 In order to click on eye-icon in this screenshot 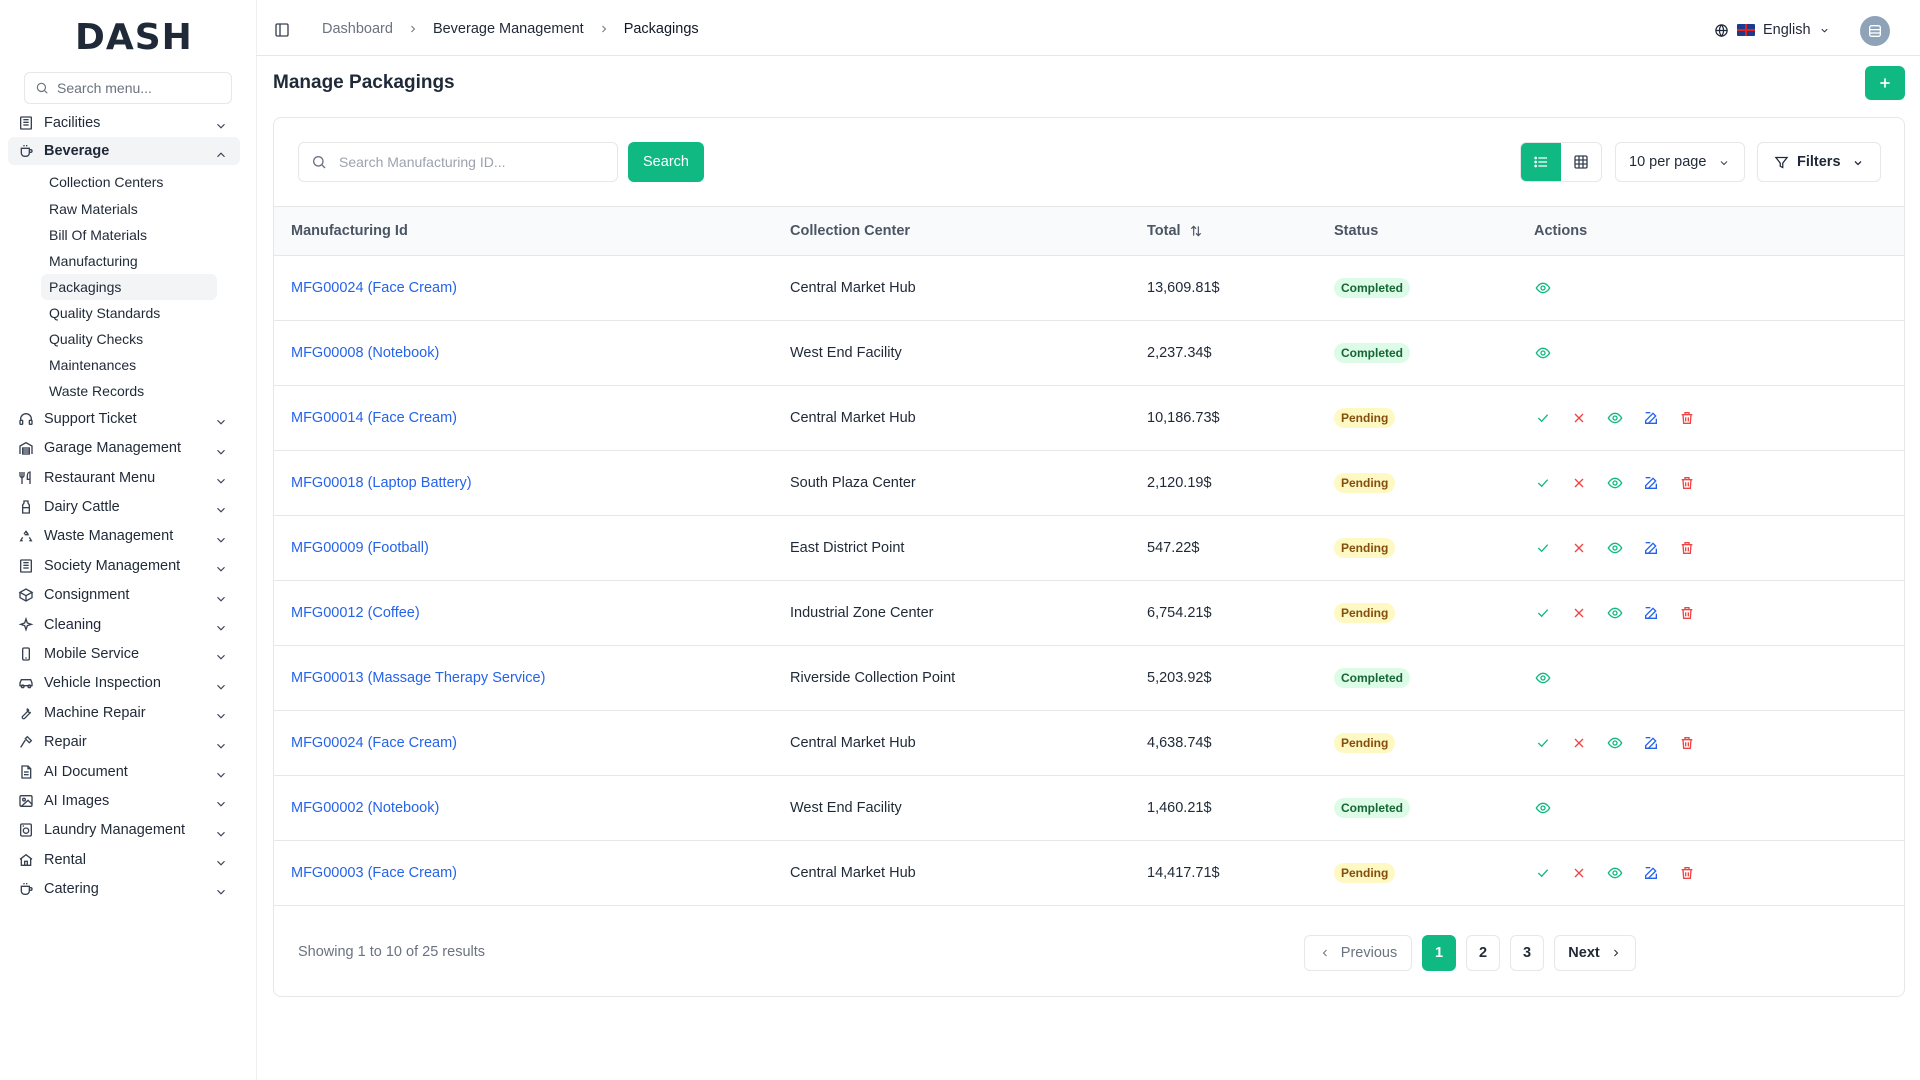, I will do `click(1543, 353)`.